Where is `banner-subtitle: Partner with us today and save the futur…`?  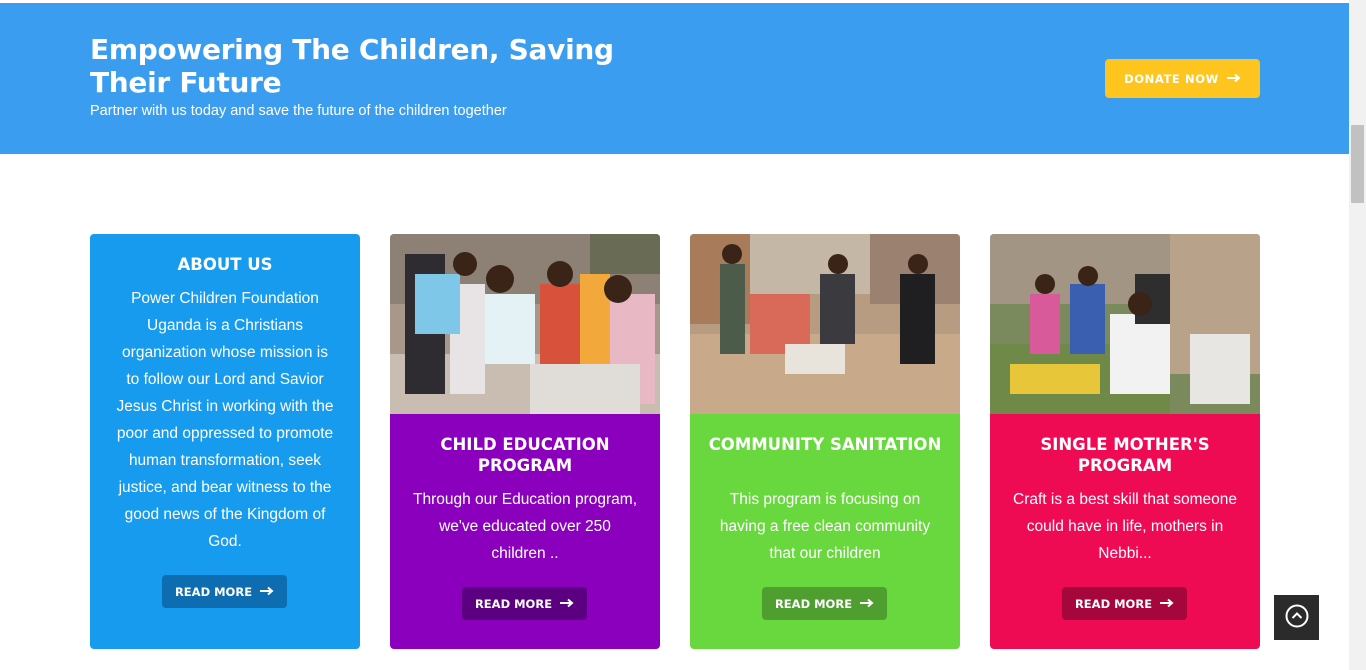
banner-subtitle: Partner with us today and save the futur… is located at coordinates (298, 111).